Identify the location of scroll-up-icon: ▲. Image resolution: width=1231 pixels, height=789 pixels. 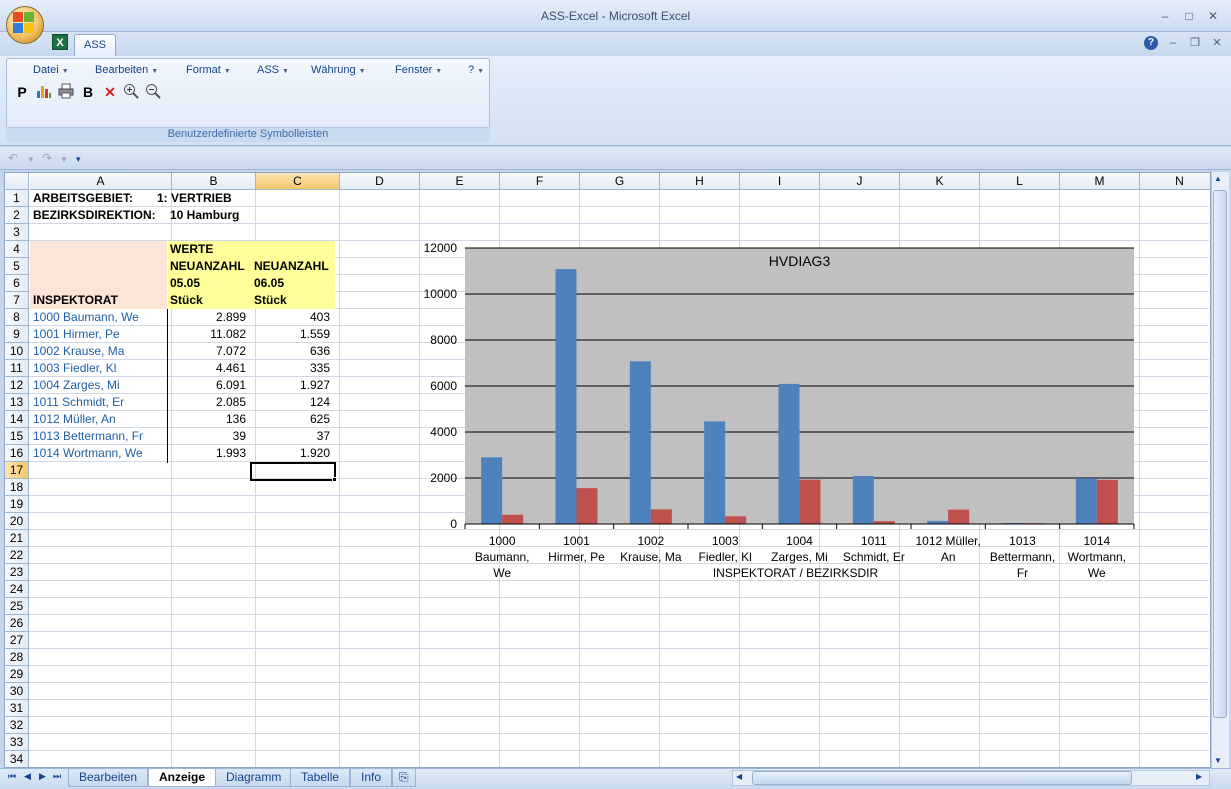
(1218, 178).